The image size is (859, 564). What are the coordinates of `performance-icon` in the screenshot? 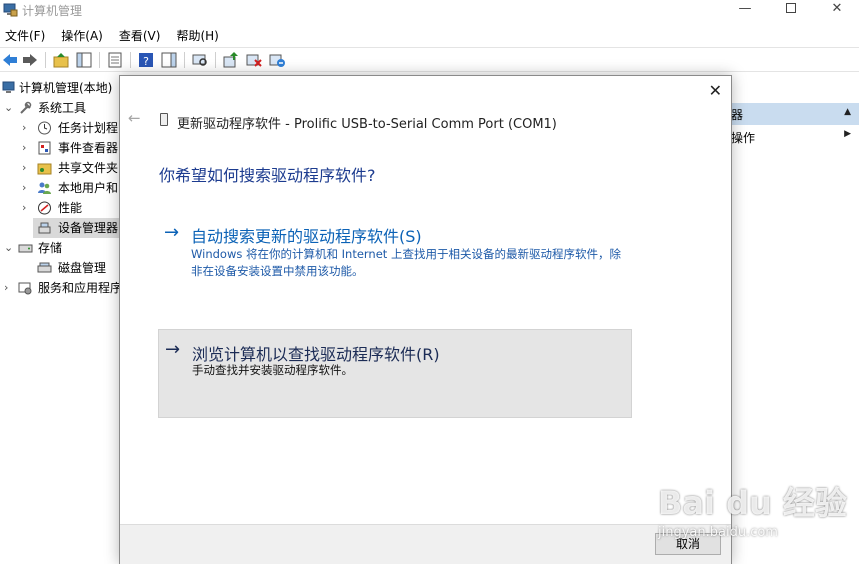 It's located at (44, 208).